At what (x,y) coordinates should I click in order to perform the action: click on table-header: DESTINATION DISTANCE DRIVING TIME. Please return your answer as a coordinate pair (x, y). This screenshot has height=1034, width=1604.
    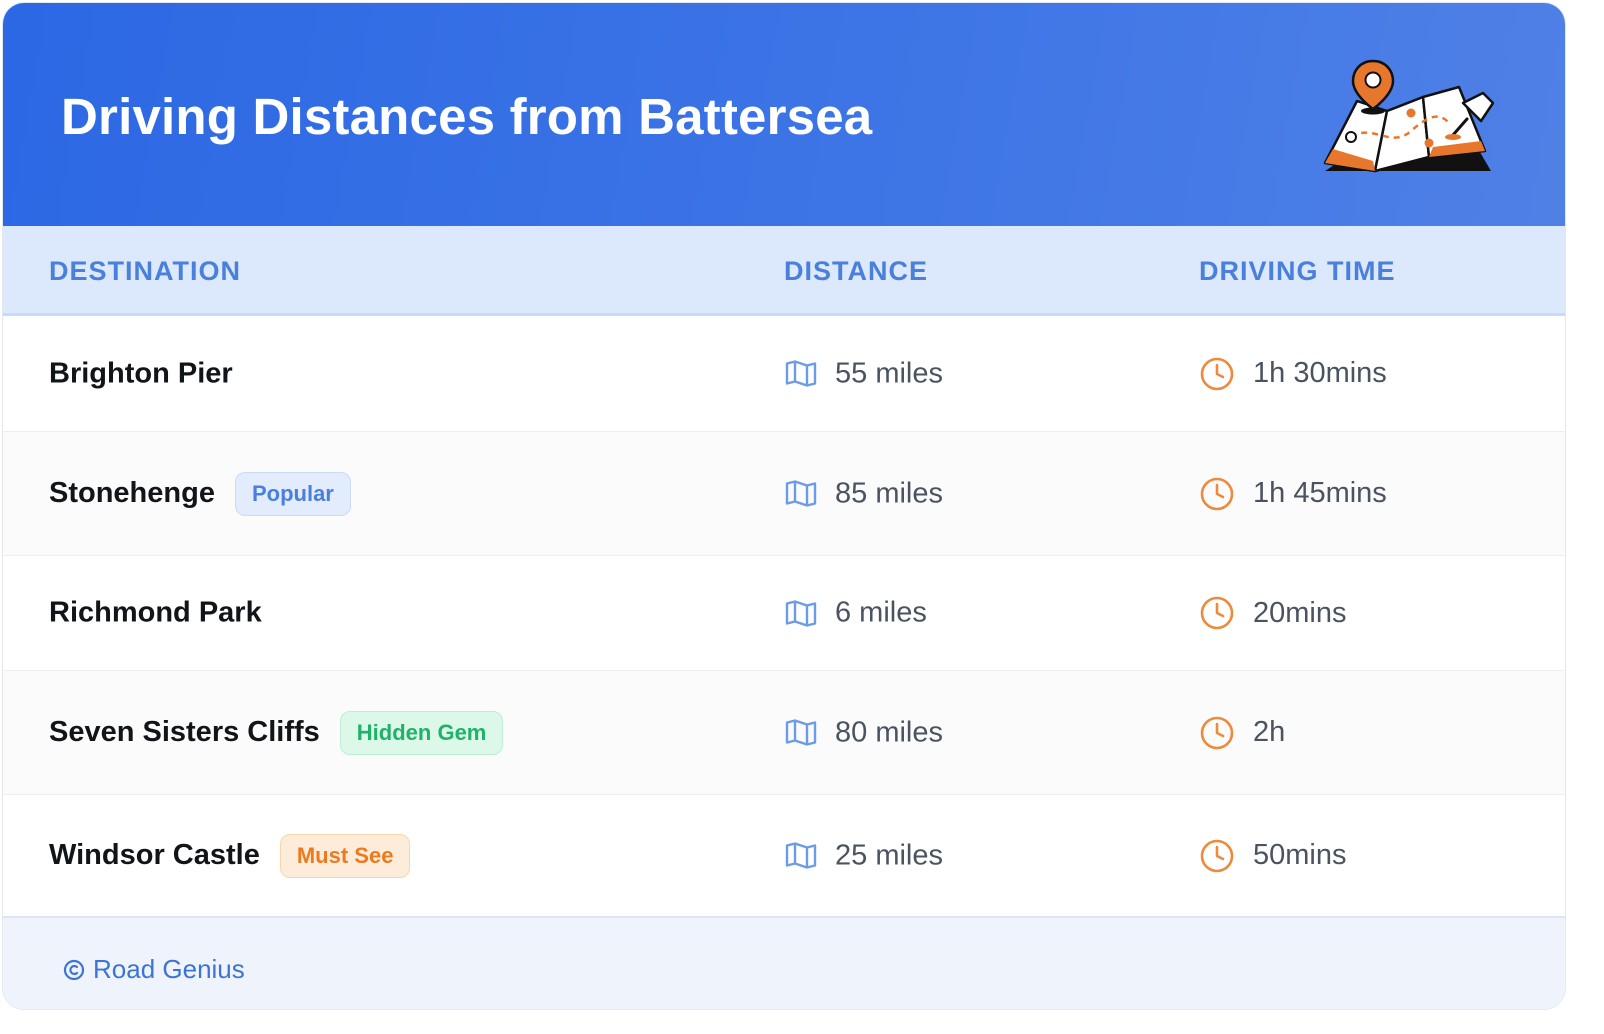
    Looking at the image, I should click on (784, 271).